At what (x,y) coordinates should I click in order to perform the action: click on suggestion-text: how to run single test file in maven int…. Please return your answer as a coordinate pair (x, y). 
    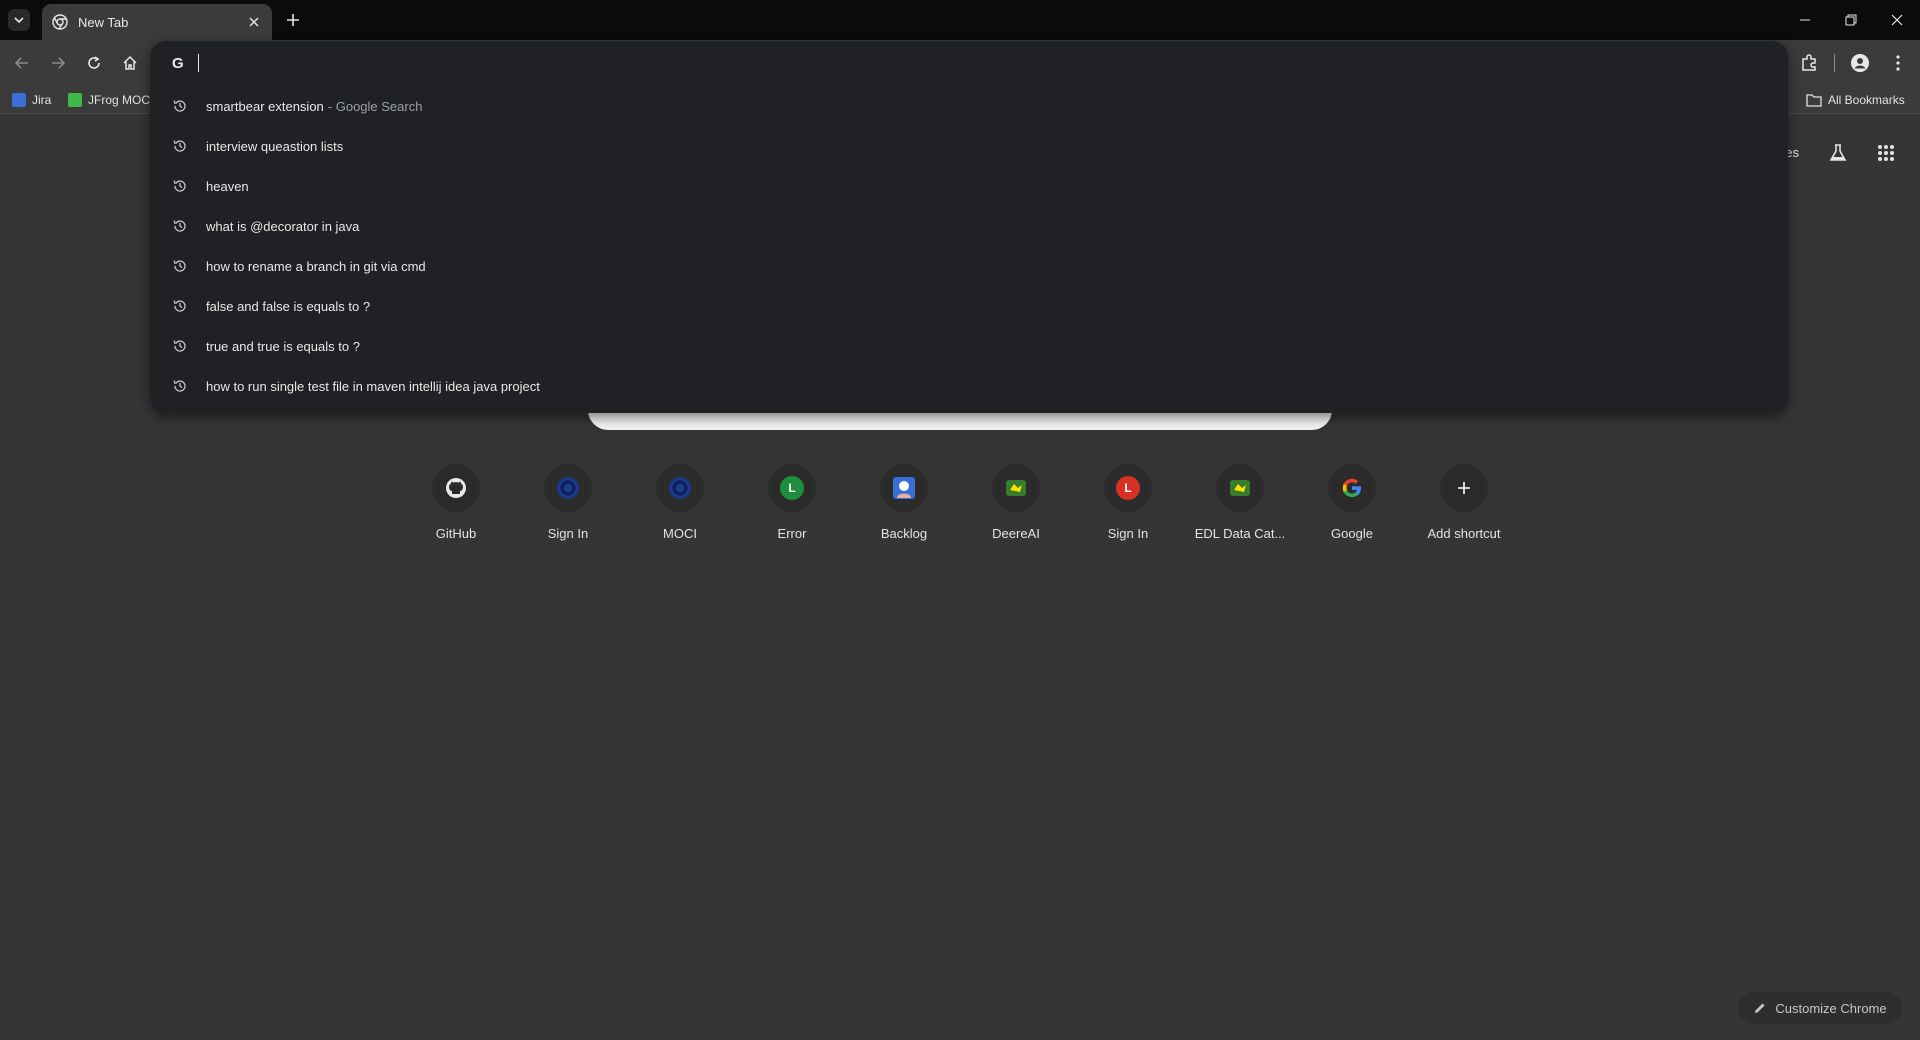
    Looking at the image, I should click on (373, 386).